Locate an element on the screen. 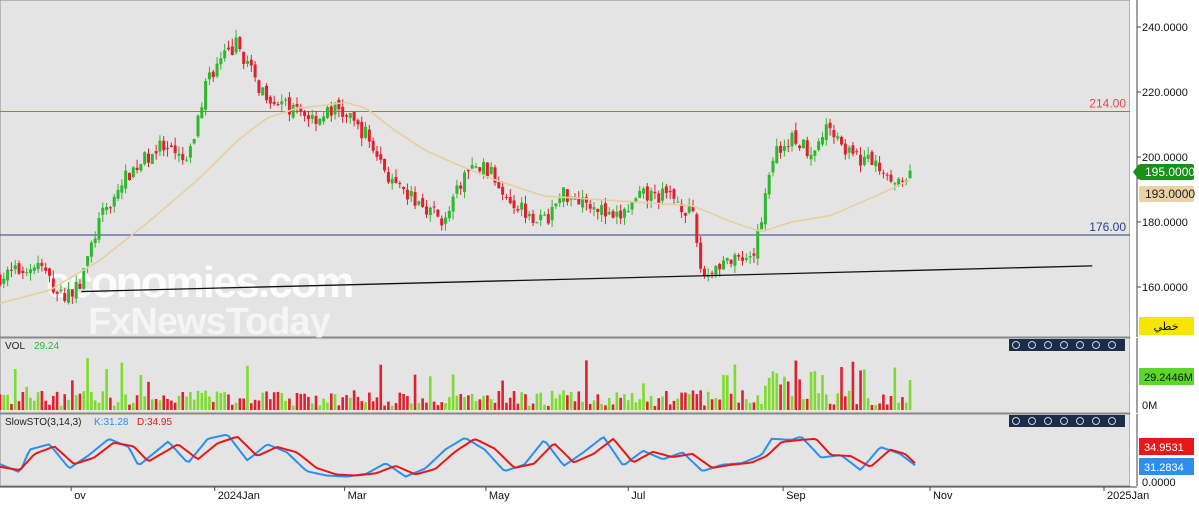  stochastic-axis: 34.9531 31.2834 0.0000 is located at coordinates (1164, 451).